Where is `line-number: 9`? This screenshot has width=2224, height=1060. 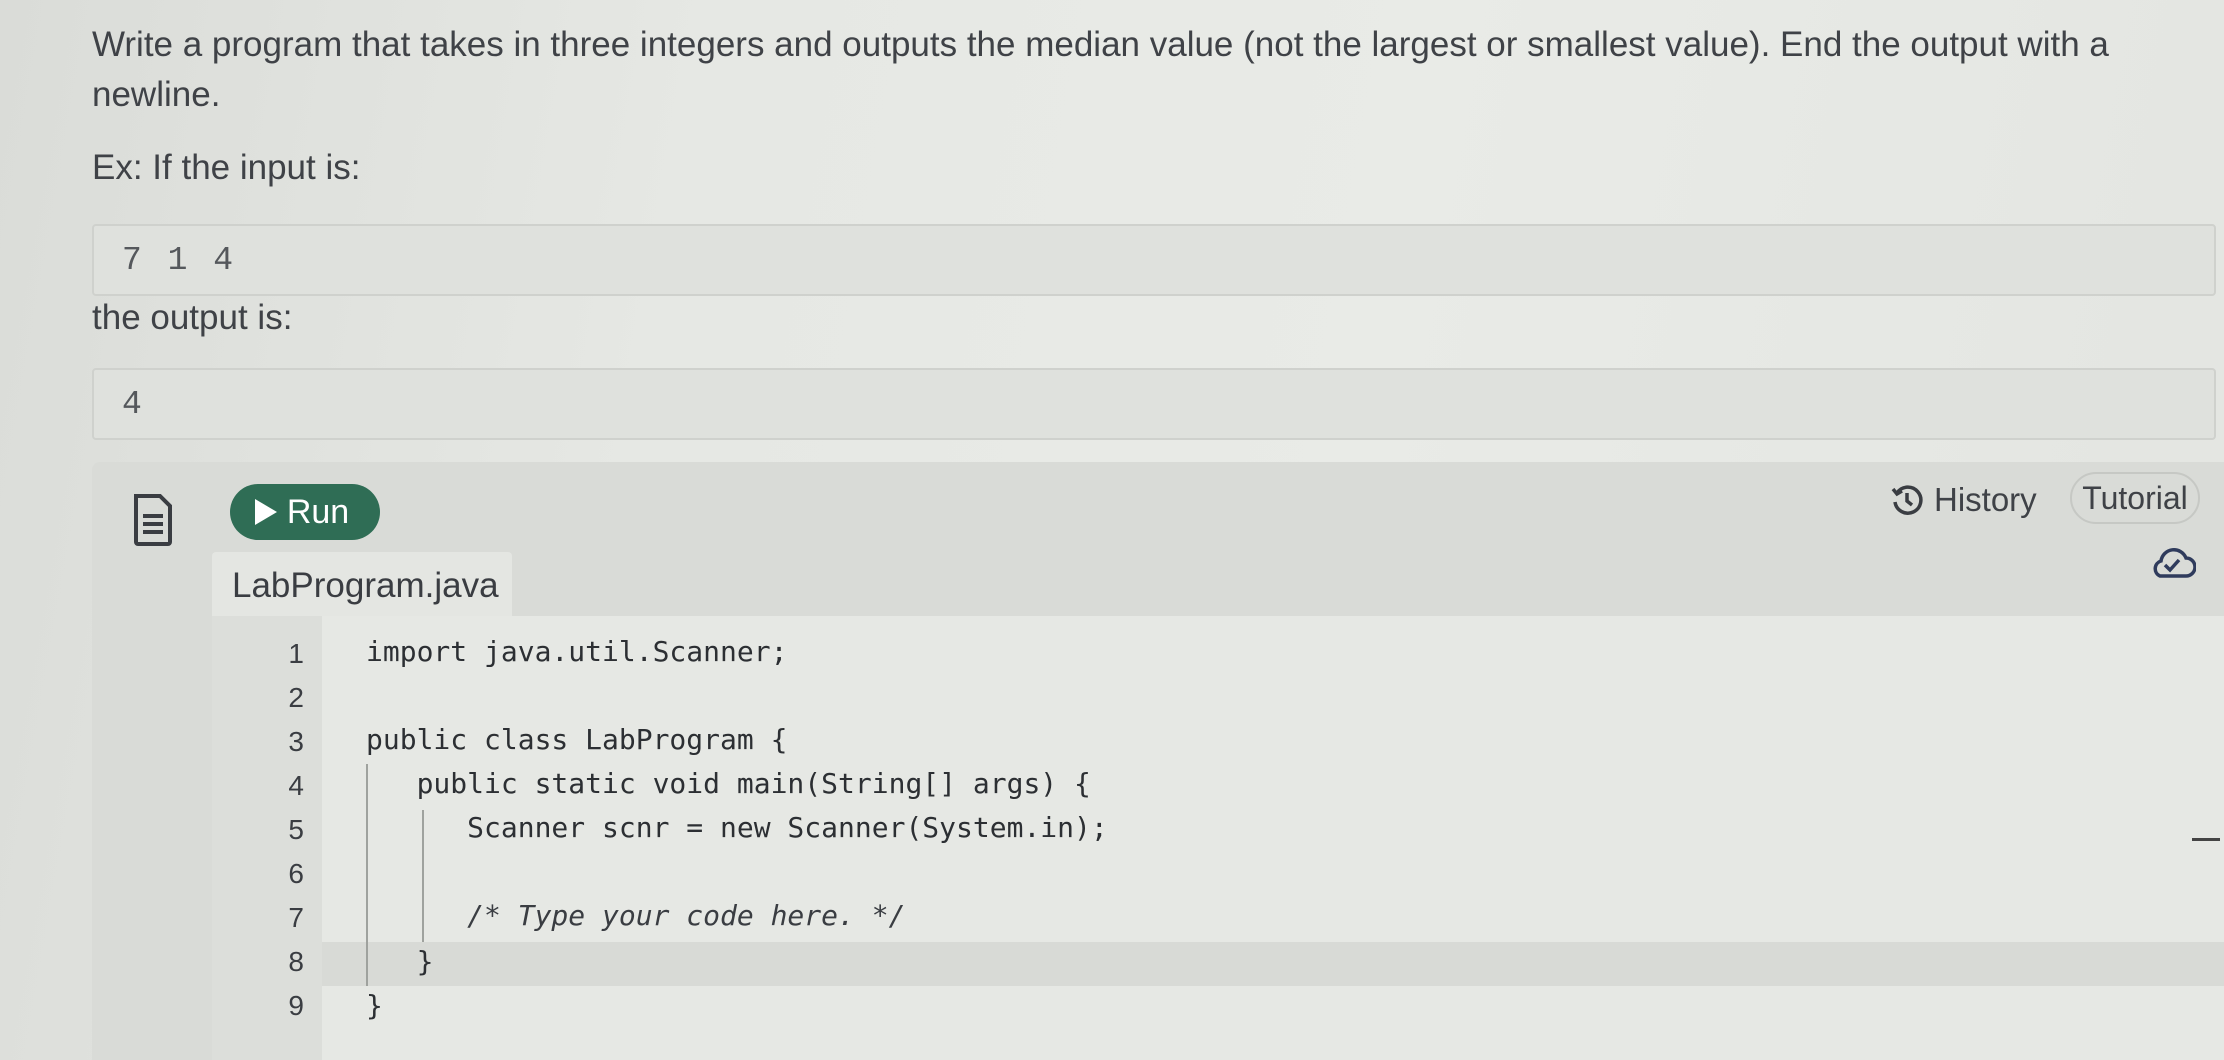
line-number: 9 is located at coordinates (296, 1005).